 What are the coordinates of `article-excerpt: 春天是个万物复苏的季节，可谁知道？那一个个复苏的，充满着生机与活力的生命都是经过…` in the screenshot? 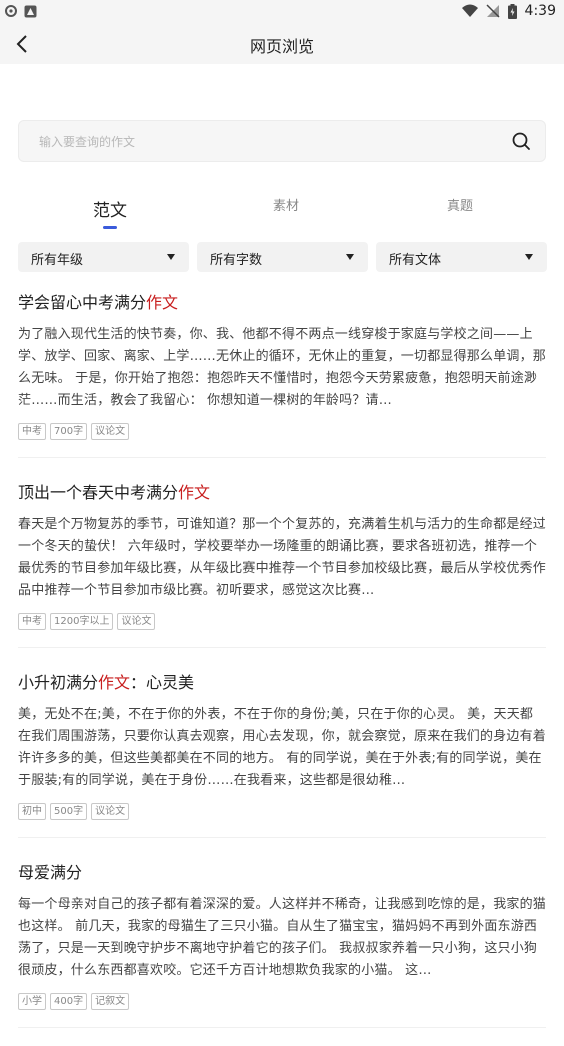 It's located at (282, 557).